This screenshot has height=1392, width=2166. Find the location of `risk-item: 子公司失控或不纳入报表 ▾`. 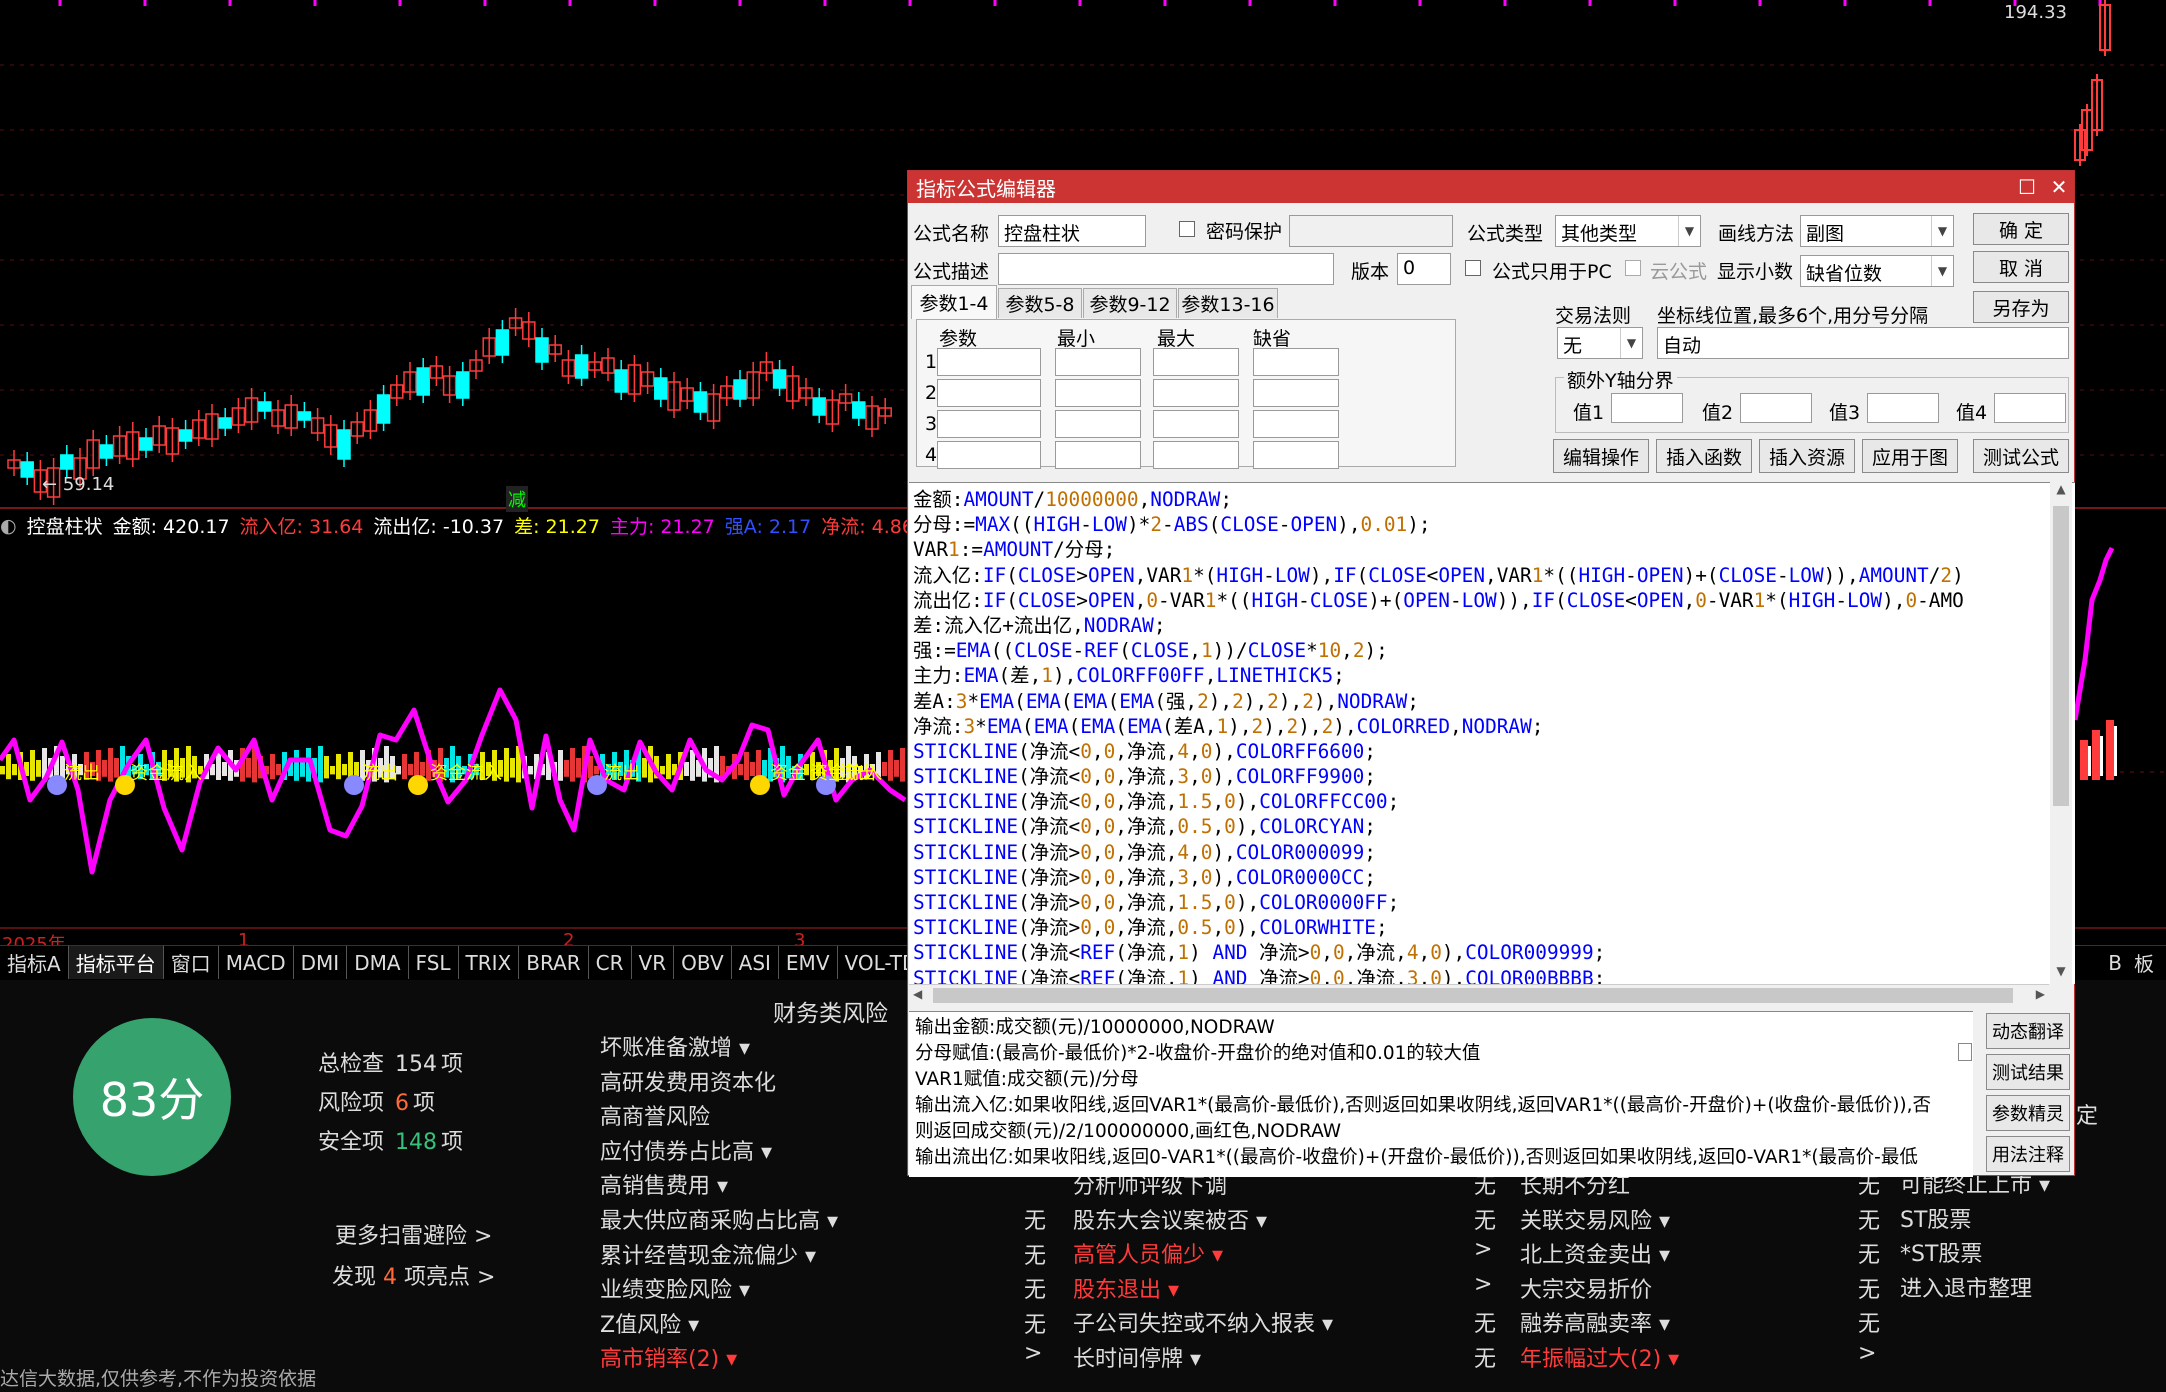

risk-item: 子公司失控或不纳入报表 ▾ is located at coordinates (1203, 1322).